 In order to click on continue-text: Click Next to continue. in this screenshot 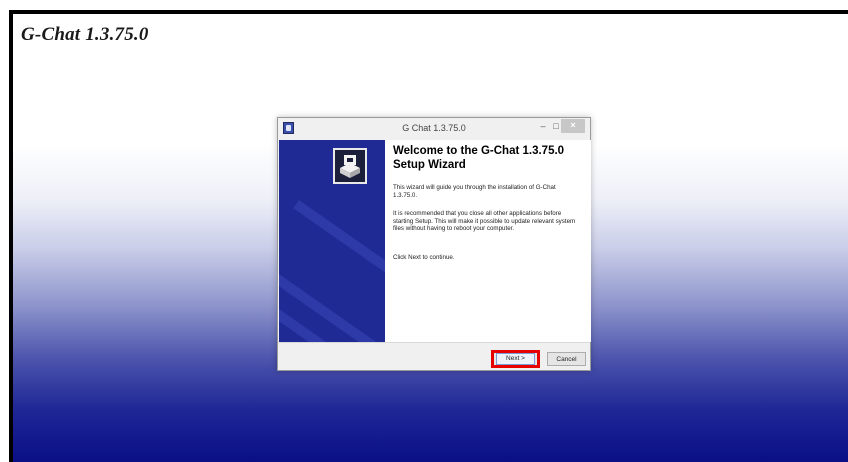, I will do `click(424, 257)`.